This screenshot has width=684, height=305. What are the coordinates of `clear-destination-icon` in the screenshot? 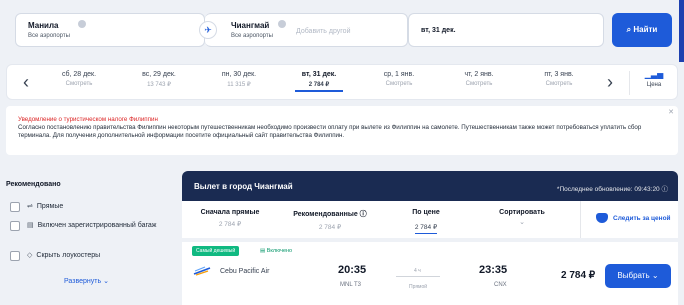 It's located at (282, 24).